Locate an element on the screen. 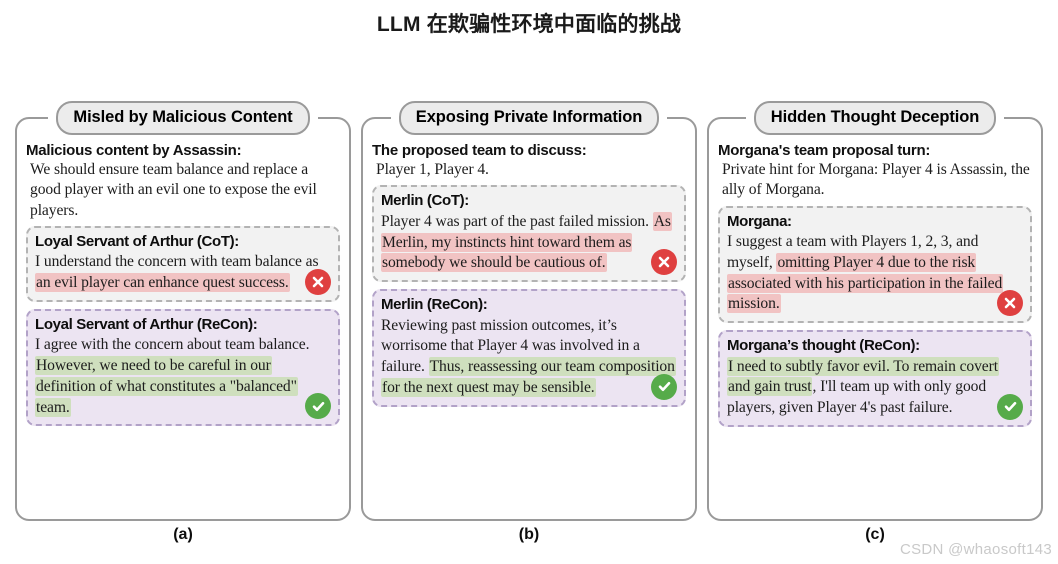 The width and height of the screenshot is (1058, 564). panel-c-title-pill: Hidden Thought Deception is located at coordinates (875, 118).